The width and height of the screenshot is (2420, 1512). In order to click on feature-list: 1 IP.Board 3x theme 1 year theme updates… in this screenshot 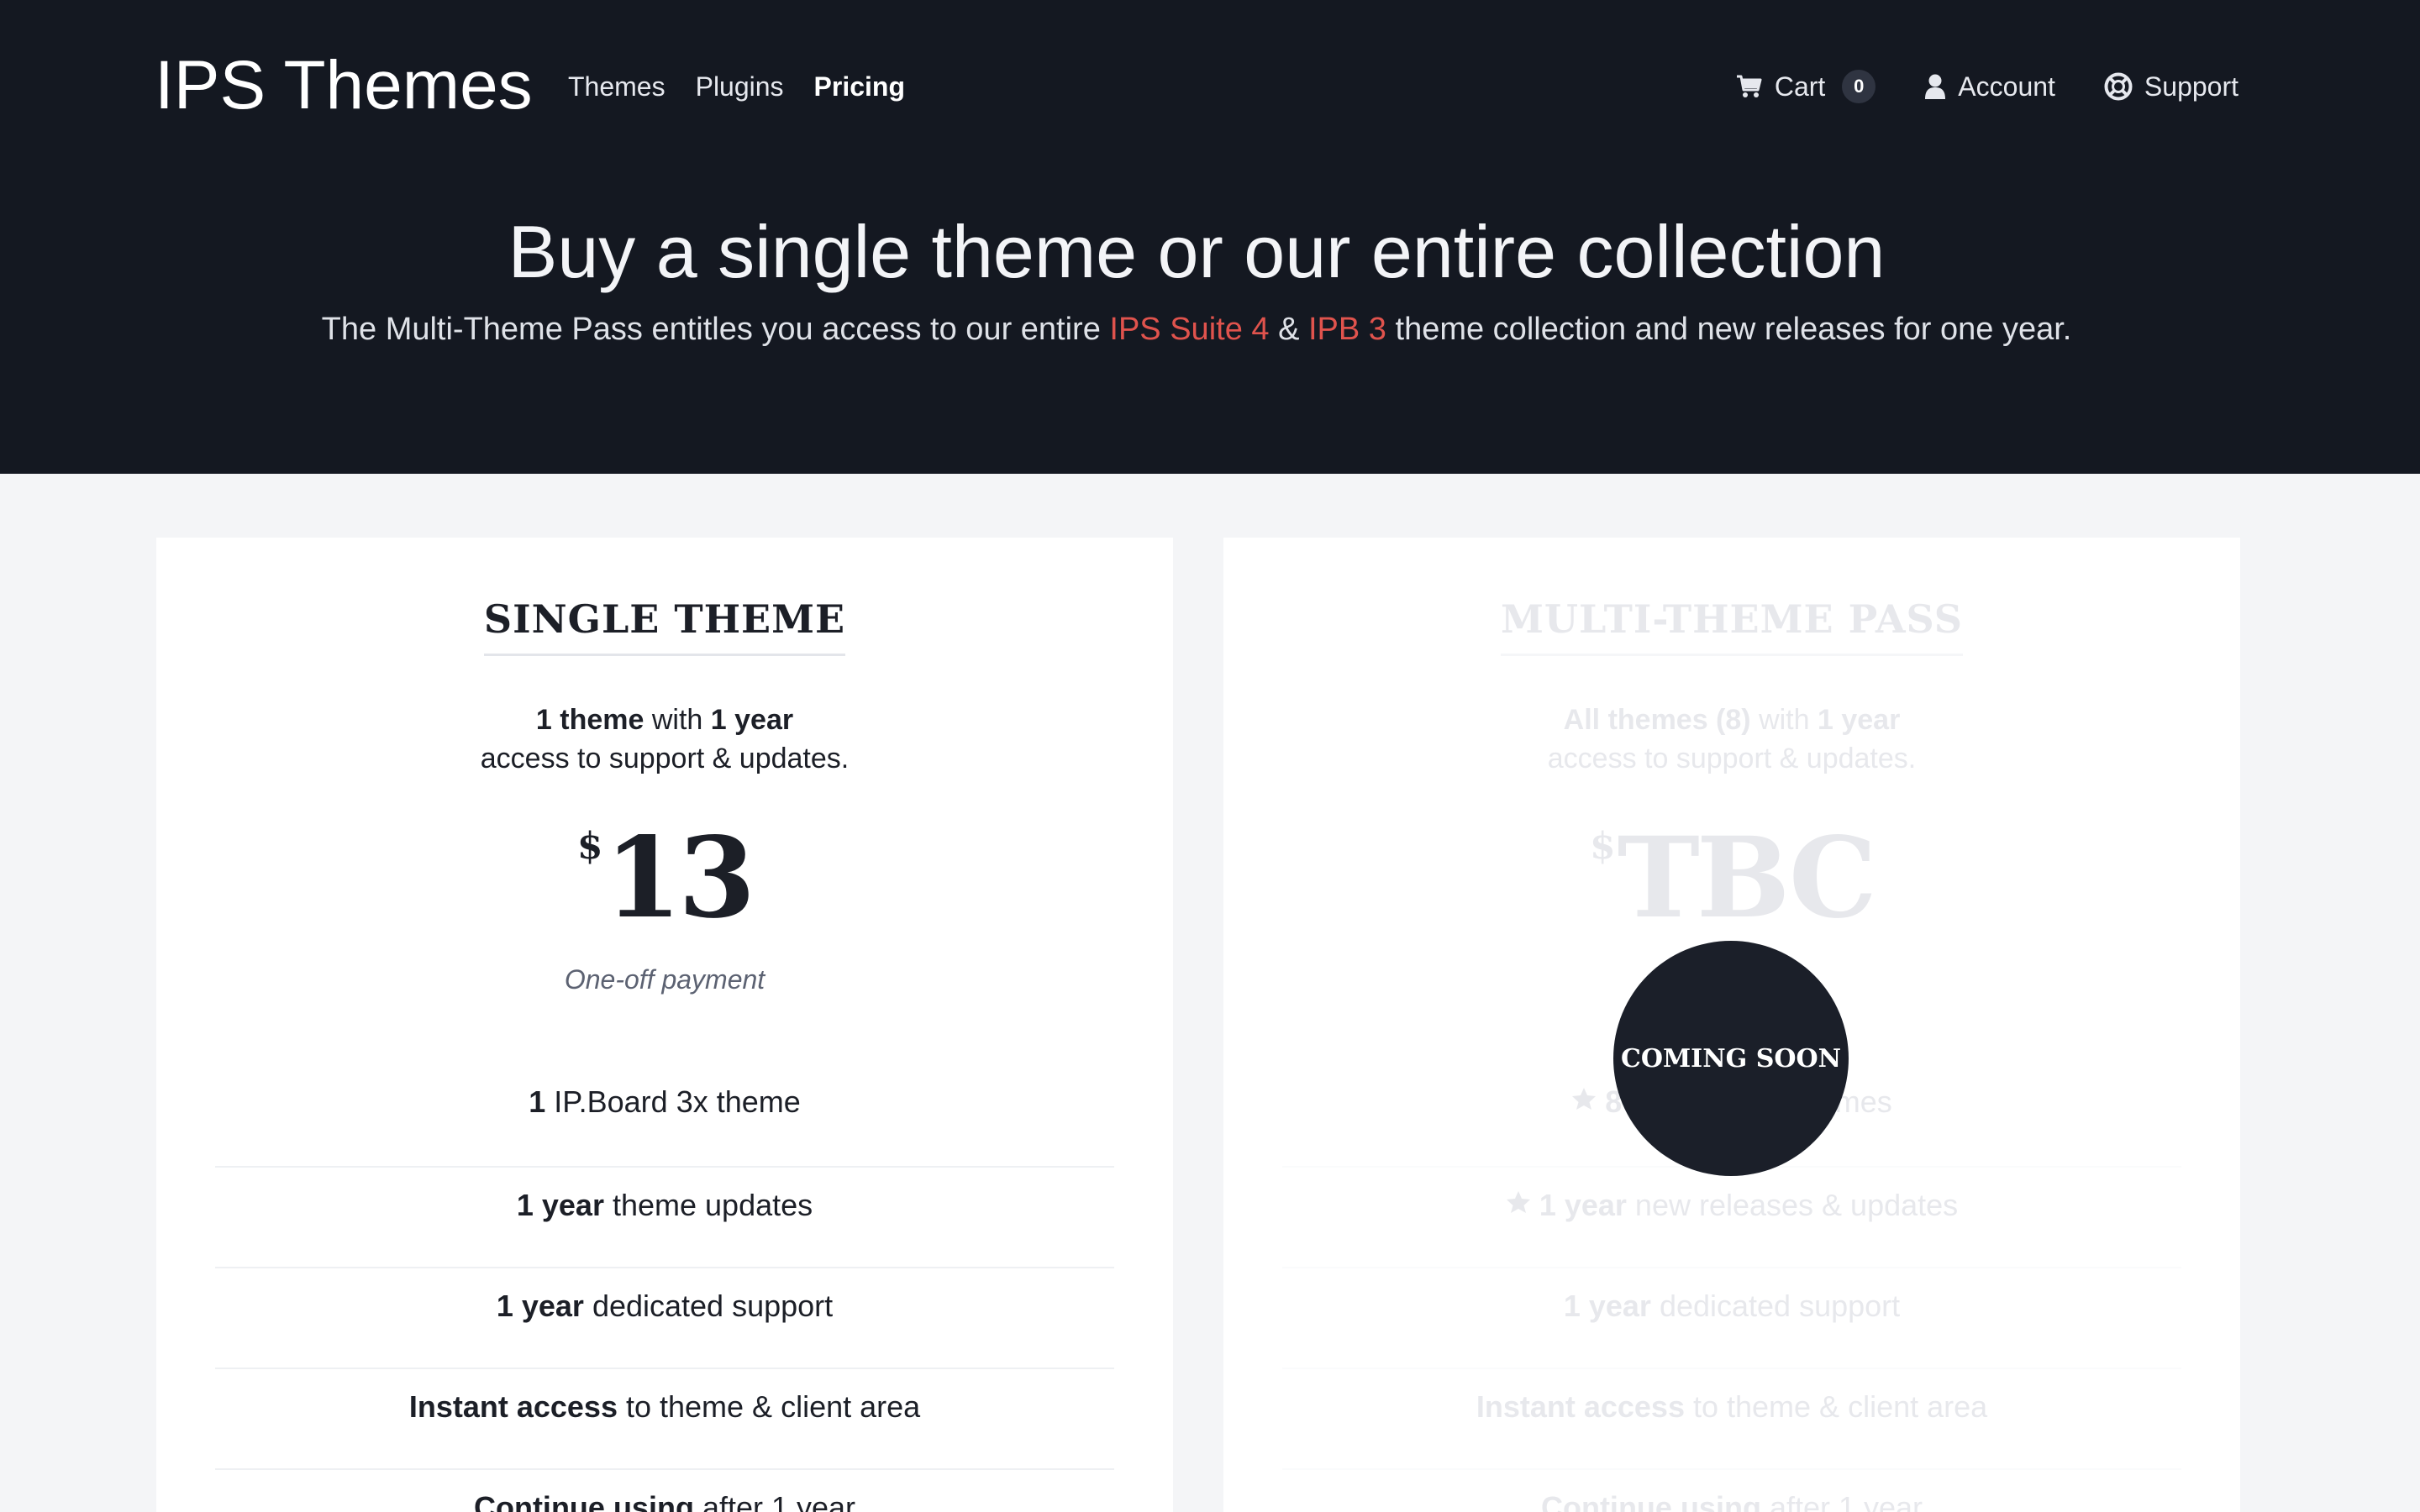, I will do `click(664, 1289)`.